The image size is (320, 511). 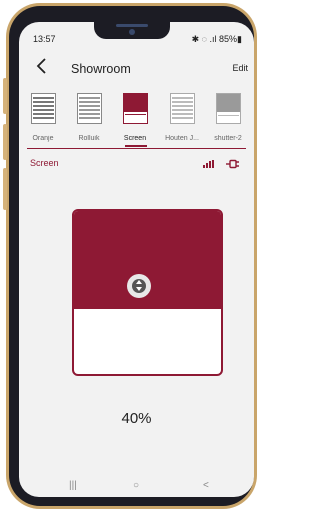 What do you see at coordinates (233, 164) in the screenshot?
I see `plug-icon` at bounding box center [233, 164].